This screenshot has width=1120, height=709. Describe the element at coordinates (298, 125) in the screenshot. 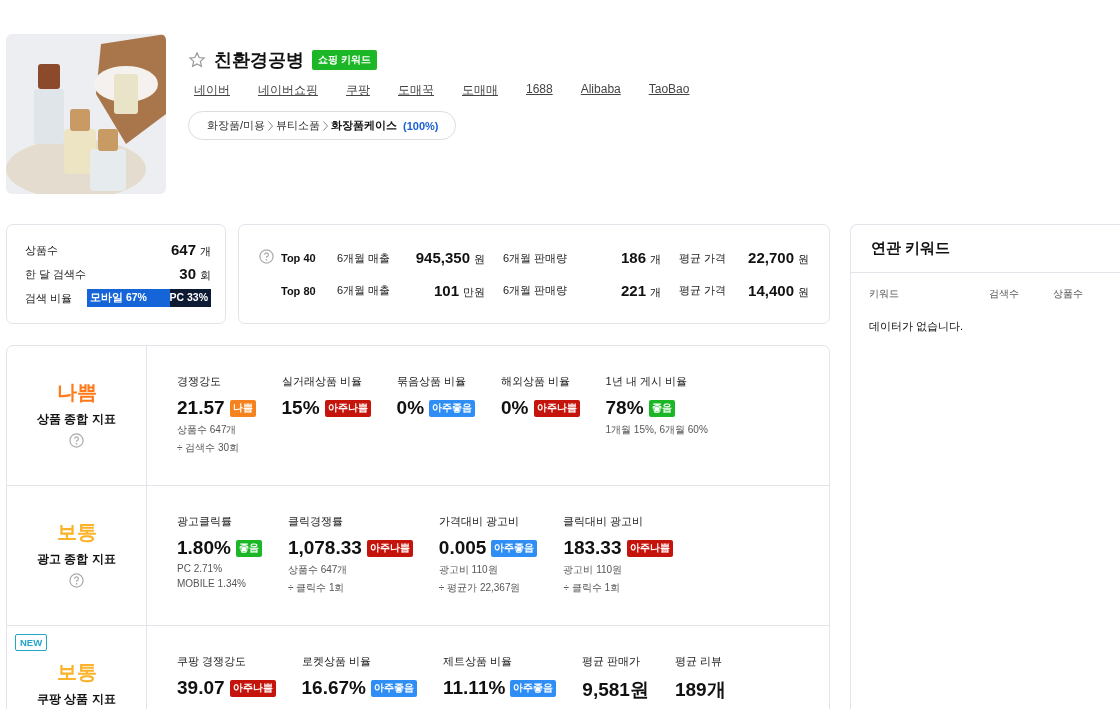

I see `category-item: 뷰티소품` at that location.